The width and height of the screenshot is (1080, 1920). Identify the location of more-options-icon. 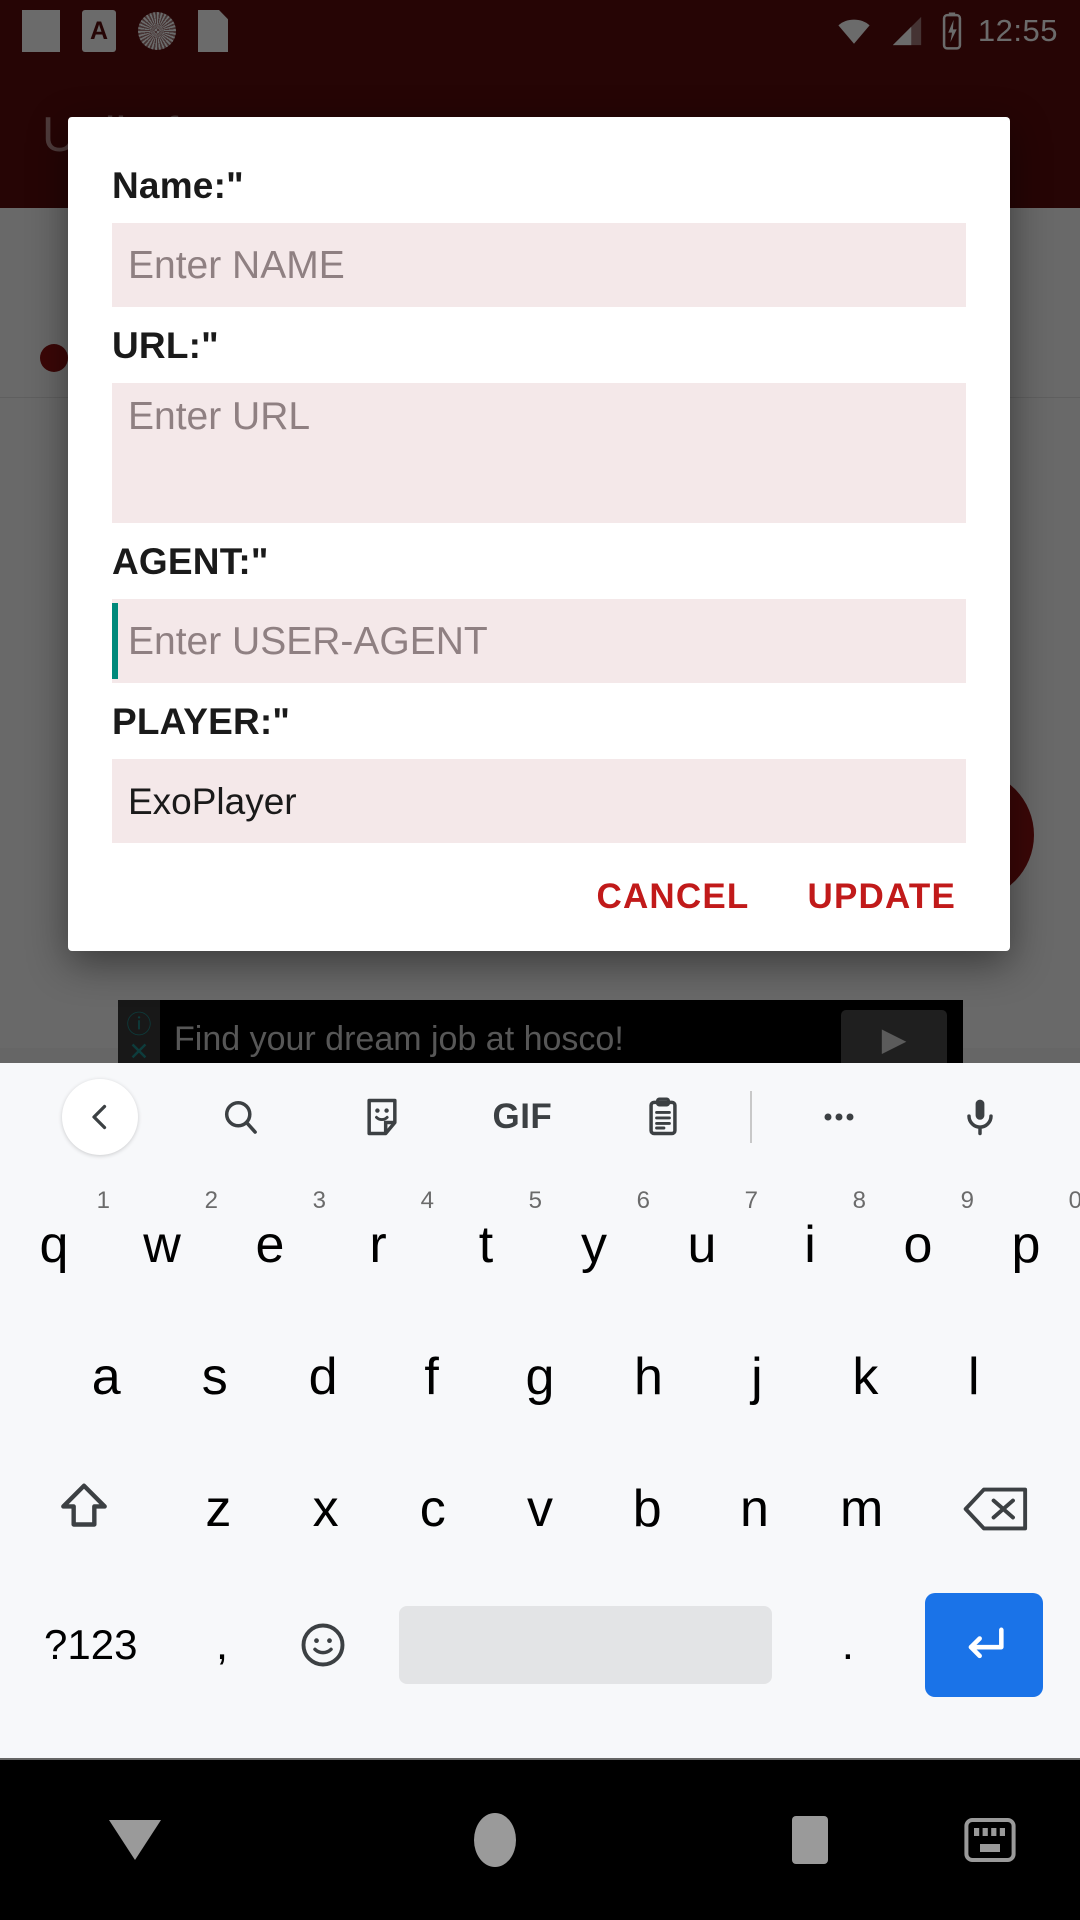
(839, 1117).